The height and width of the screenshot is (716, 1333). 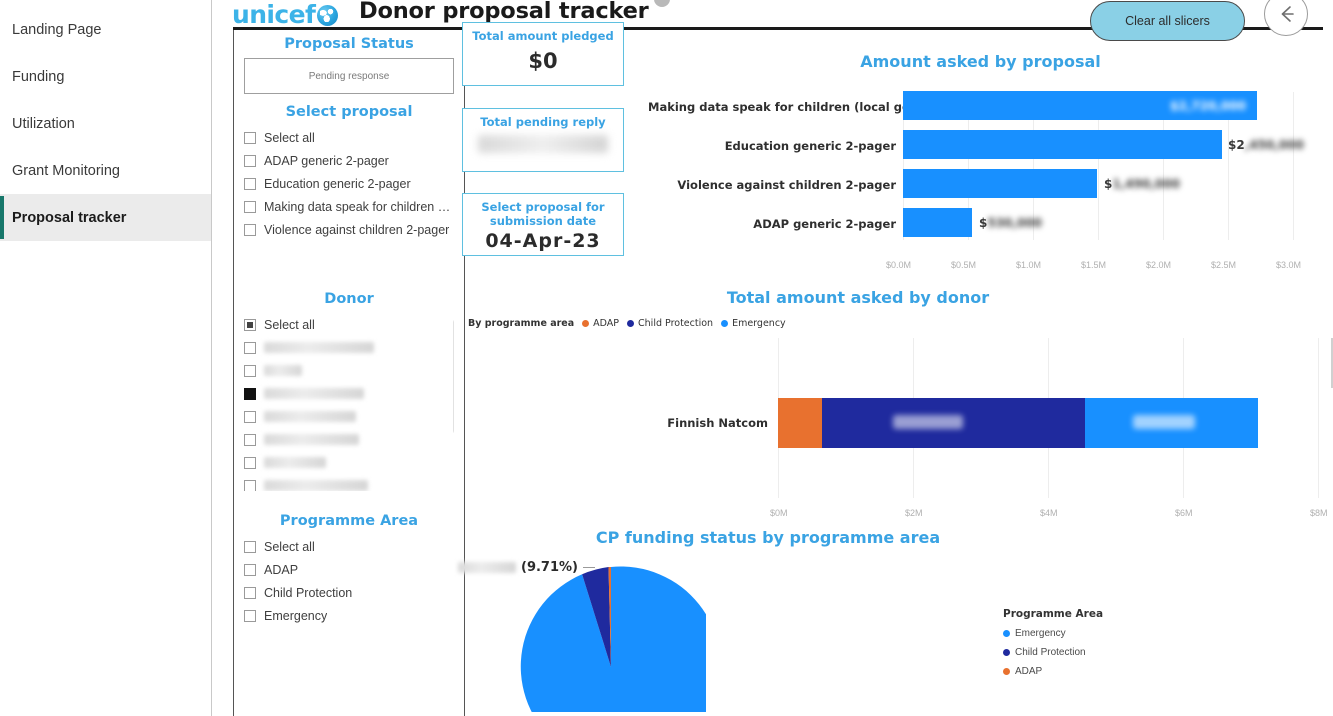 I want to click on programme-checkbox-emergency: Emergency, so click(x=349, y=615).